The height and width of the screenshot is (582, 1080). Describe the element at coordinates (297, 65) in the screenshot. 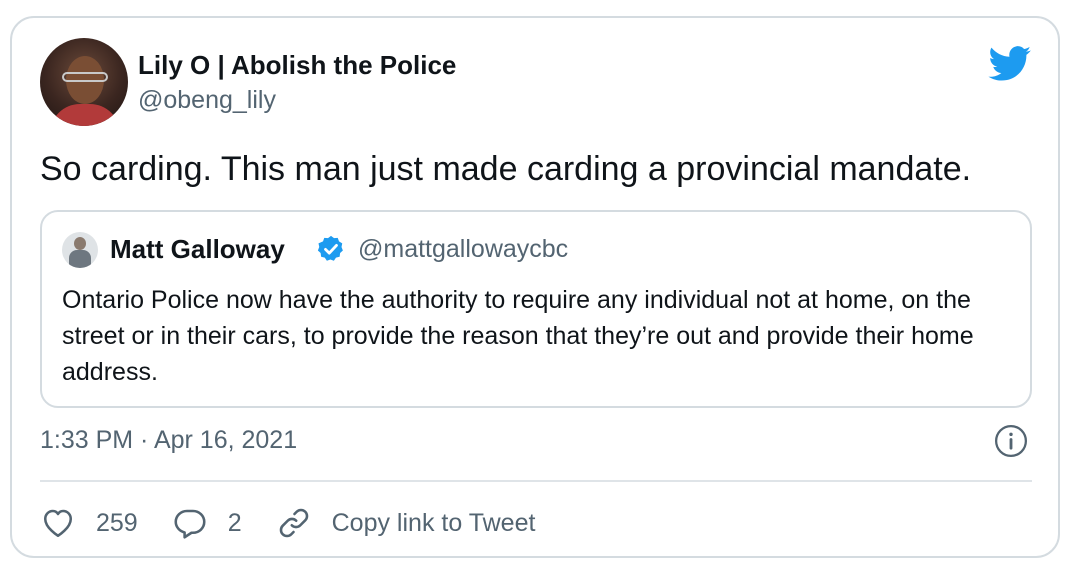

I see `author-display-name: Lily O | Abolish the Police` at that location.